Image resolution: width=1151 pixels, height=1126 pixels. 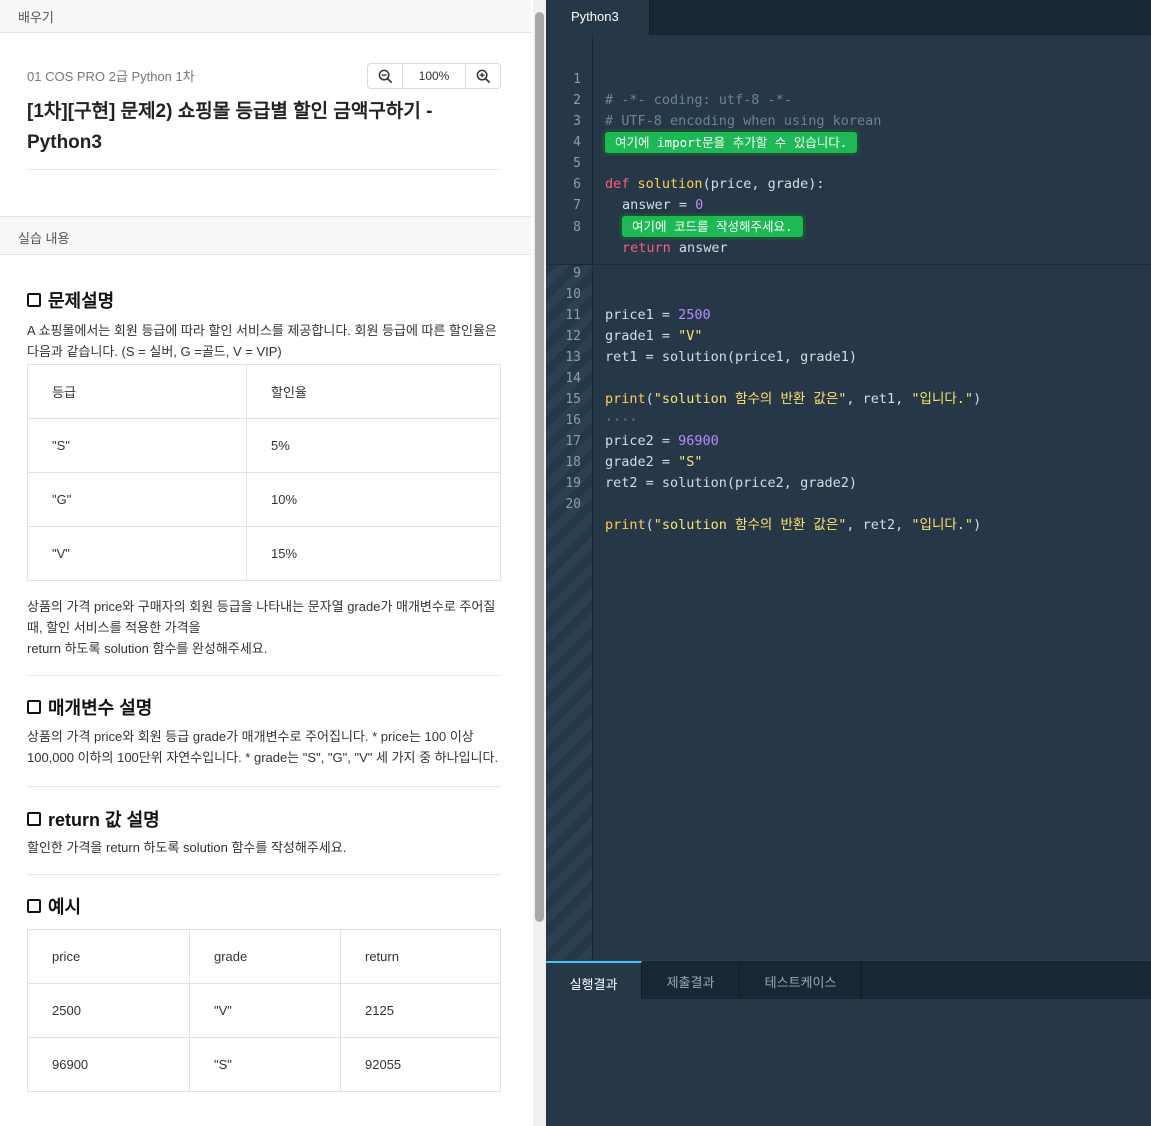 I want to click on table-cell: 10%, so click(x=373, y=499).